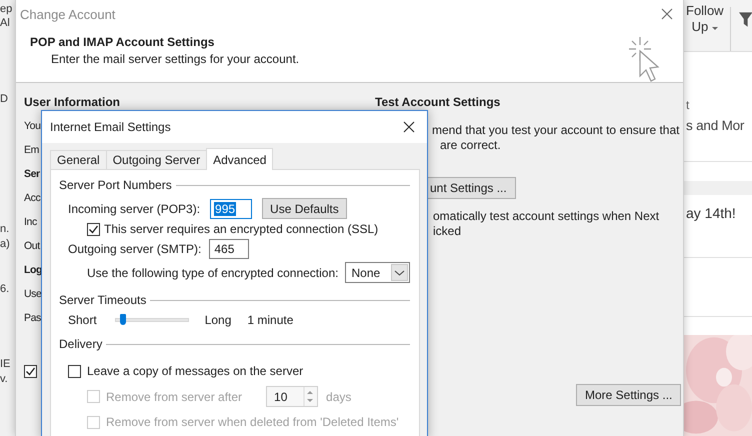  Describe the element at coordinates (218, 320) in the screenshot. I see `slider-max-label: Long` at that location.